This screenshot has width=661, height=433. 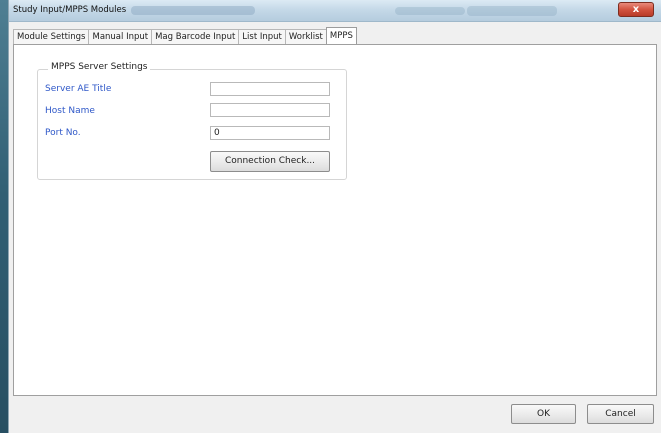 I want to click on tab-worklist: Worklist, so click(x=305, y=36).